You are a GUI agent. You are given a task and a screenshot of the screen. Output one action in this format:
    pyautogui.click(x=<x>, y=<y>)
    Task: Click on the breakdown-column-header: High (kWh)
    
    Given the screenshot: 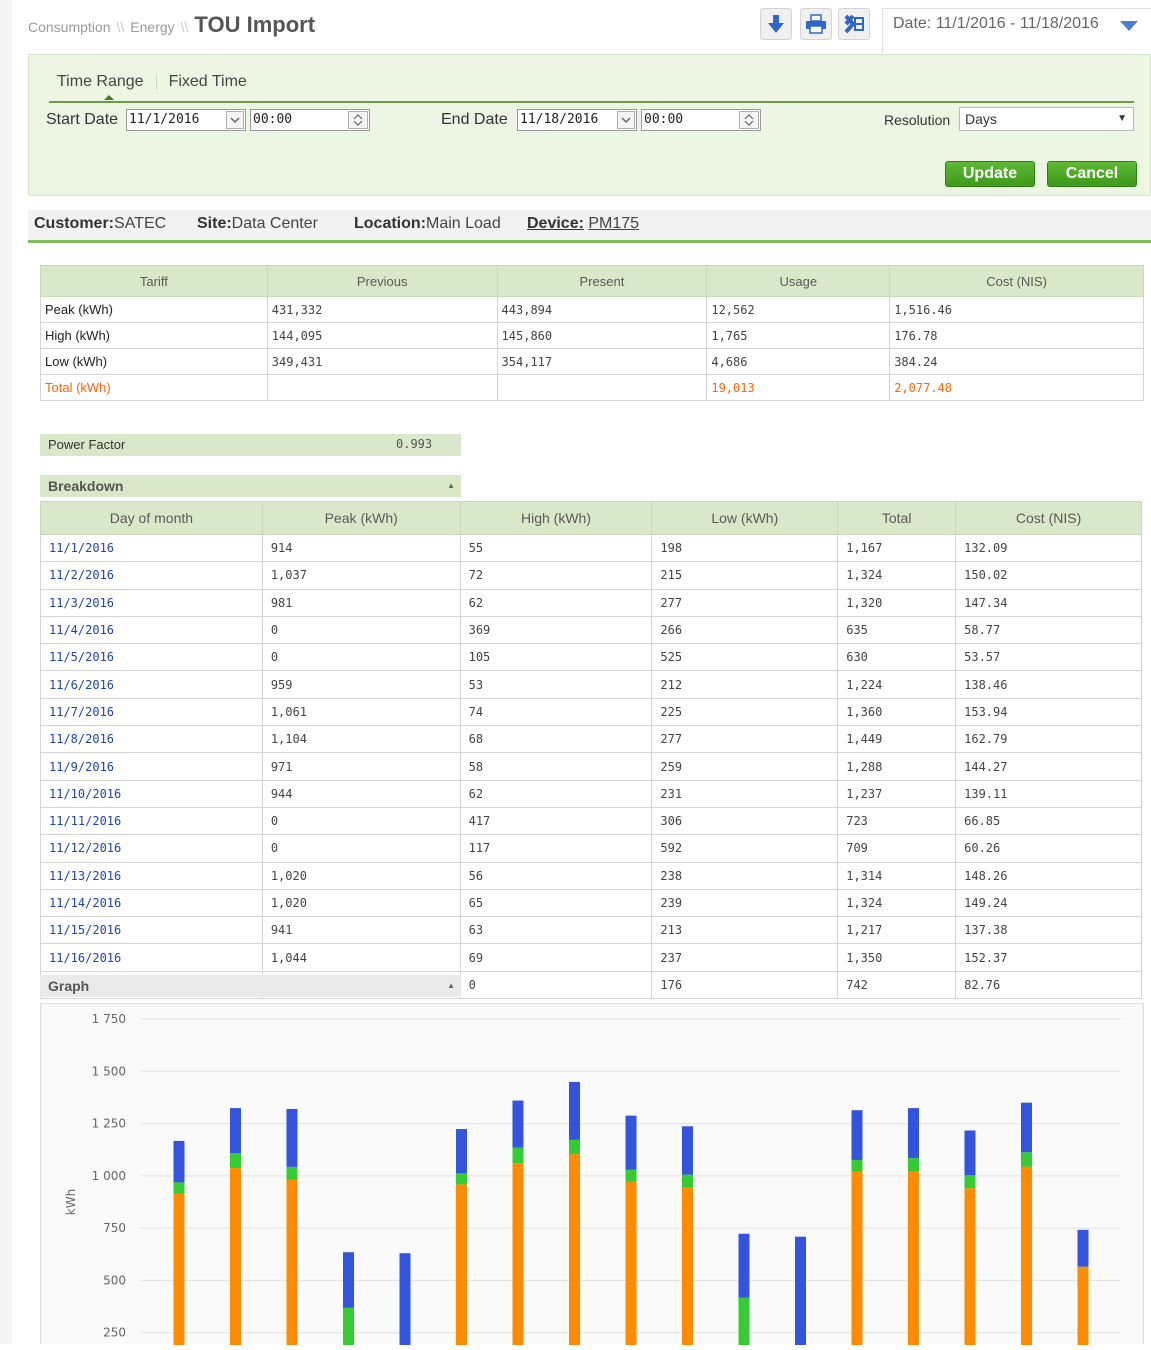 What is the action you would take?
    pyautogui.click(x=556, y=518)
    